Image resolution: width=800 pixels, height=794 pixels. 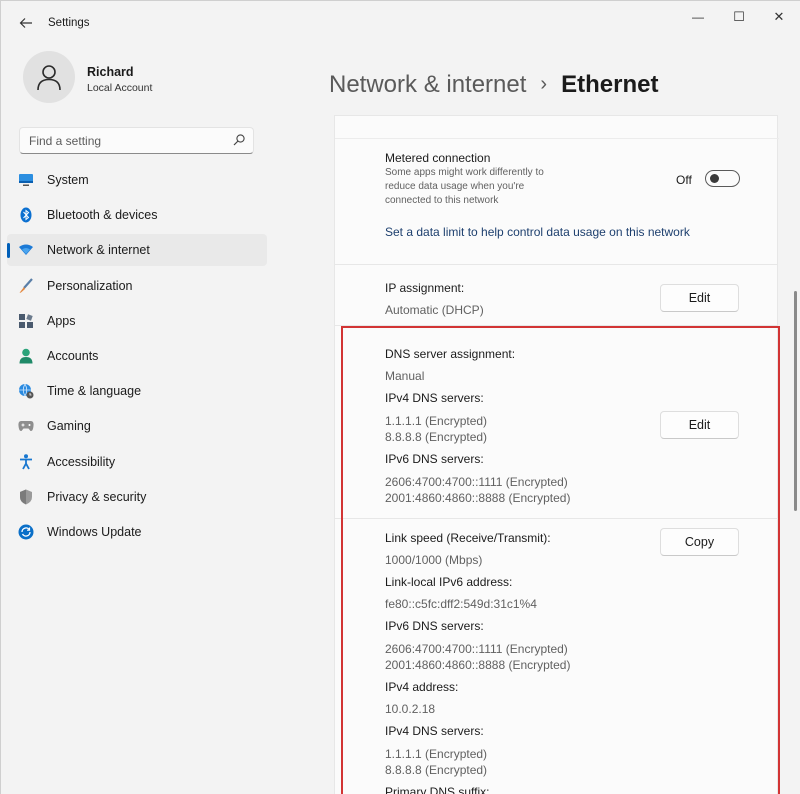 I want to click on ipv4-dns-label: IPv4 DNS servers:, so click(x=434, y=731).